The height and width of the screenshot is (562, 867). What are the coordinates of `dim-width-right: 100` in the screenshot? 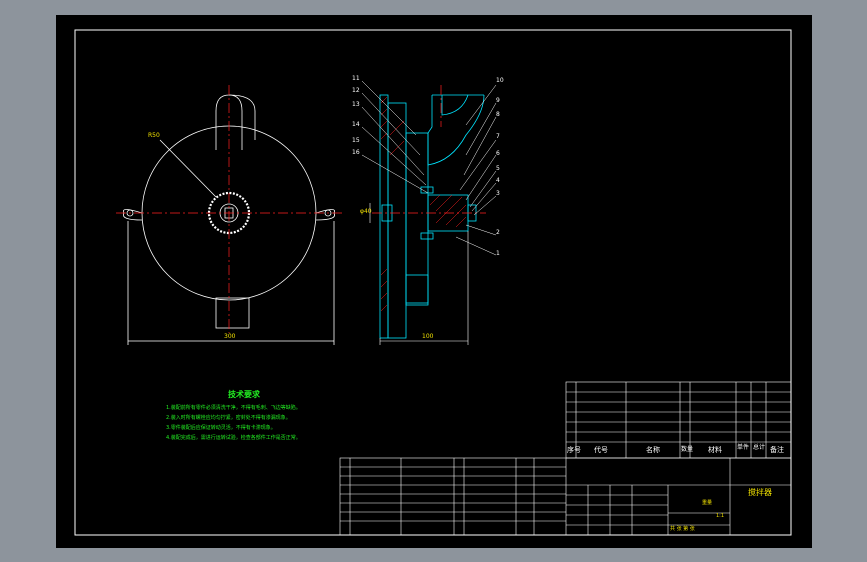 It's located at (428, 336).